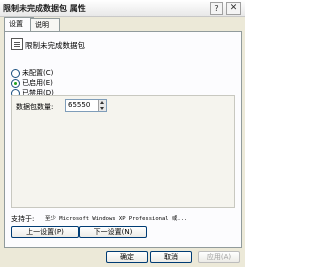  Describe the element at coordinates (219, 257) in the screenshot. I see `apply-button: 应用(A)` at that location.